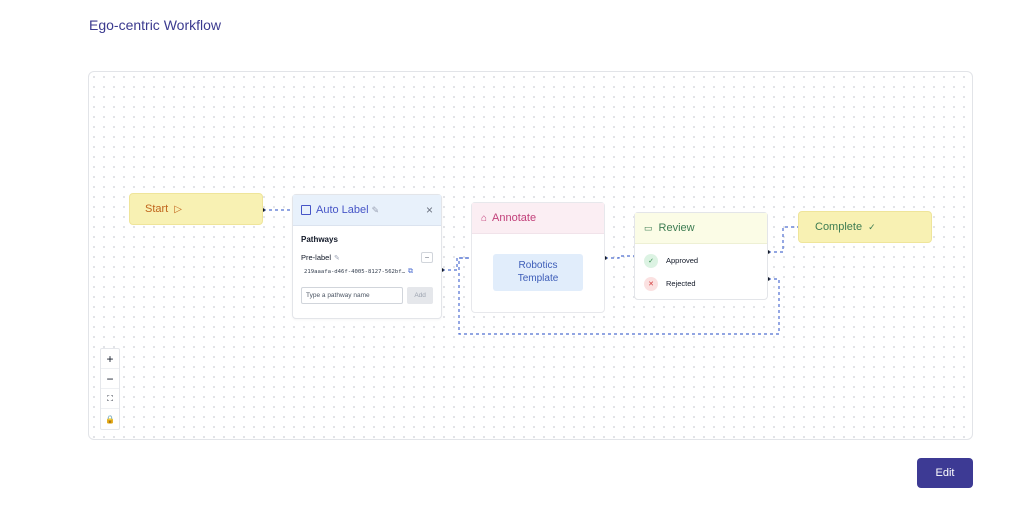 This screenshot has width=1024, height=505. What do you see at coordinates (157, 209) in the screenshot?
I see `start-label: Start` at bounding box center [157, 209].